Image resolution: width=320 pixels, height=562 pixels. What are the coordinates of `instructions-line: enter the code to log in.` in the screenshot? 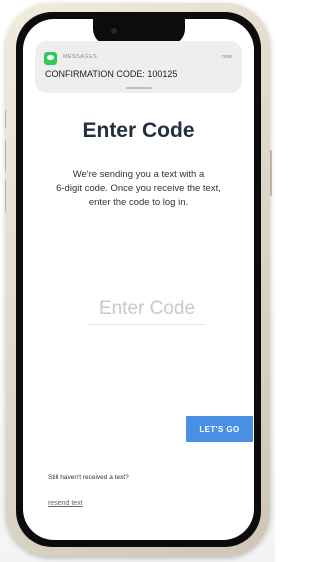 It's located at (138, 202).